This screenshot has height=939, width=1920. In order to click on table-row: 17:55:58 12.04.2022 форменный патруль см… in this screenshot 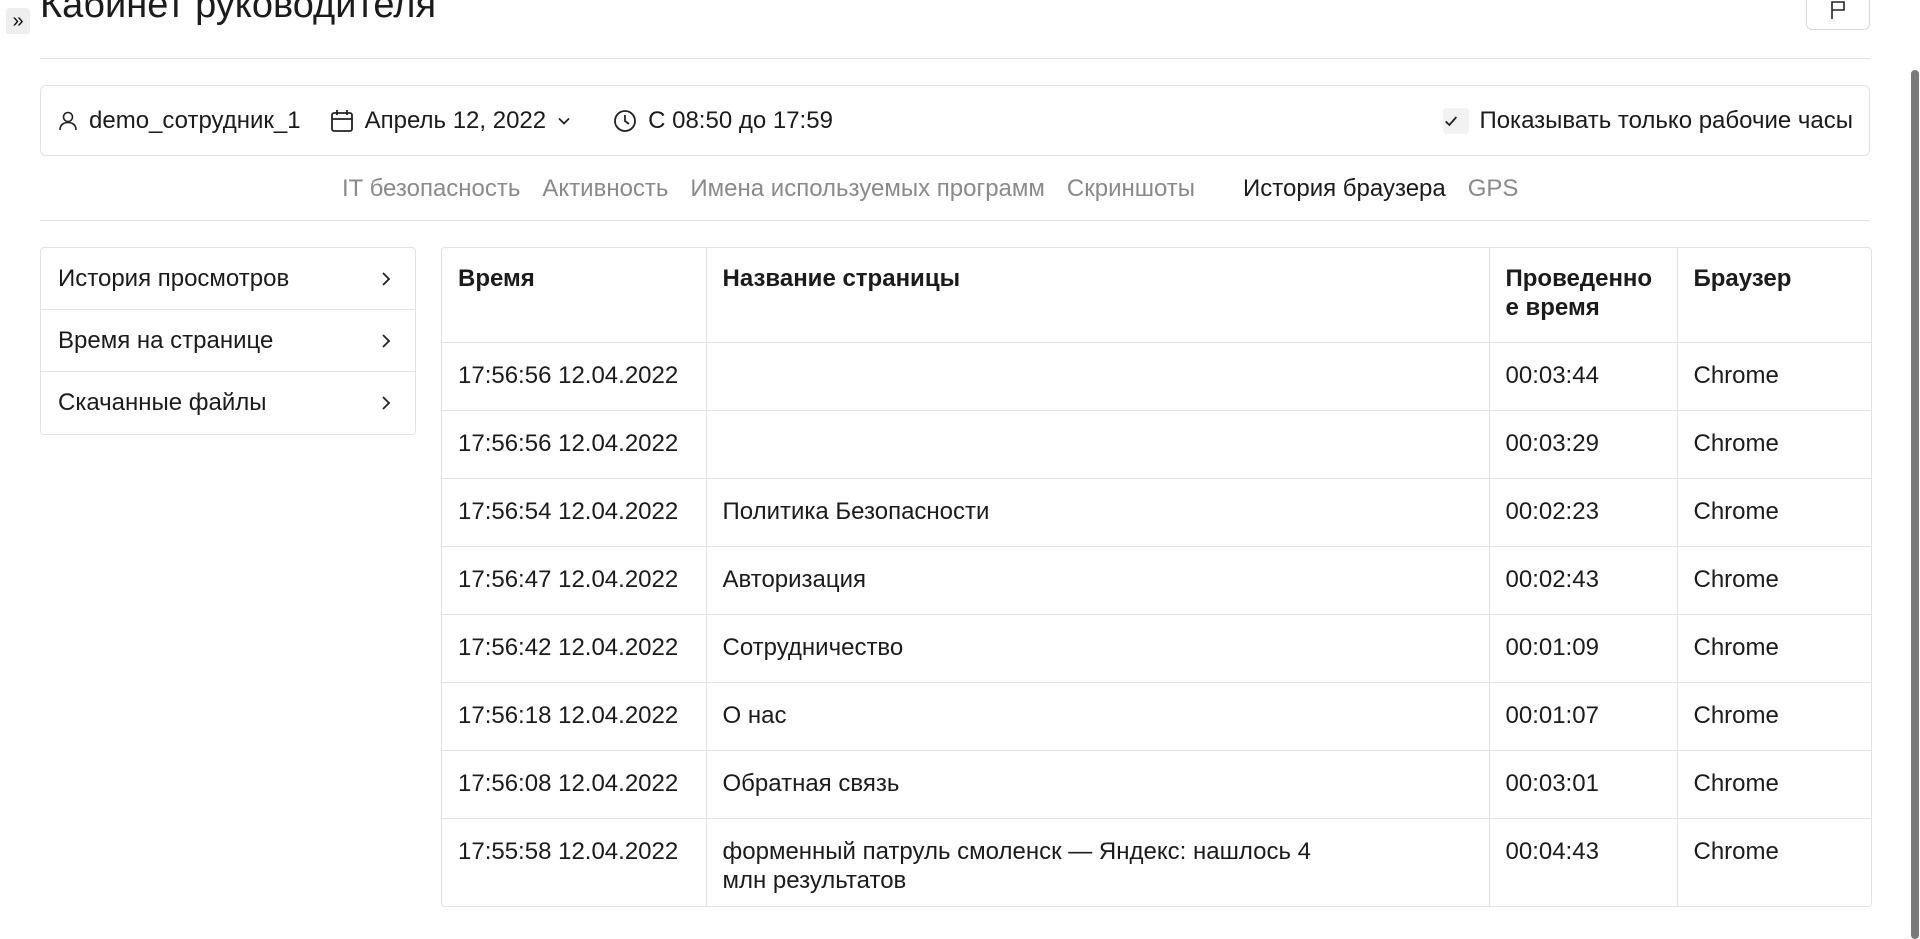, I will do `click(1156, 862)`.